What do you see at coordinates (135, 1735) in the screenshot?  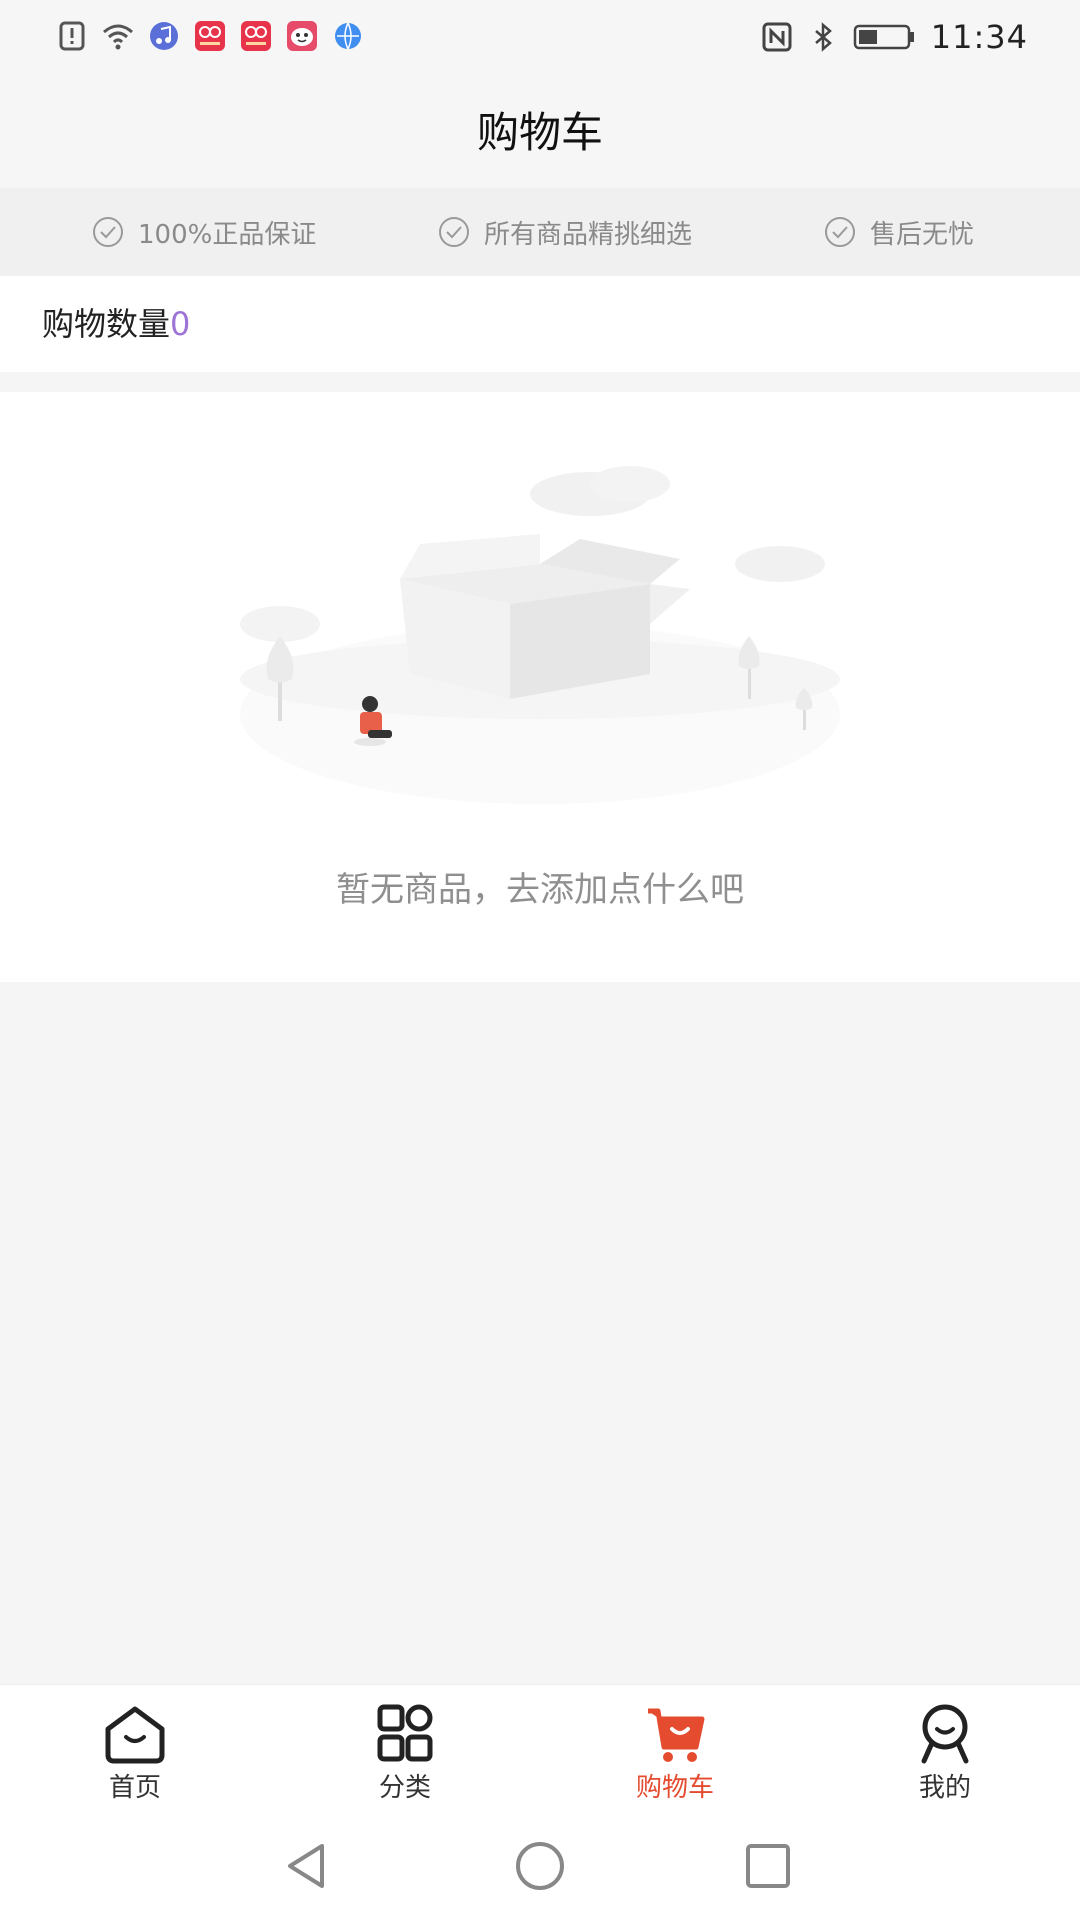 I see `home-icon` at bounding box center [135, 1735].